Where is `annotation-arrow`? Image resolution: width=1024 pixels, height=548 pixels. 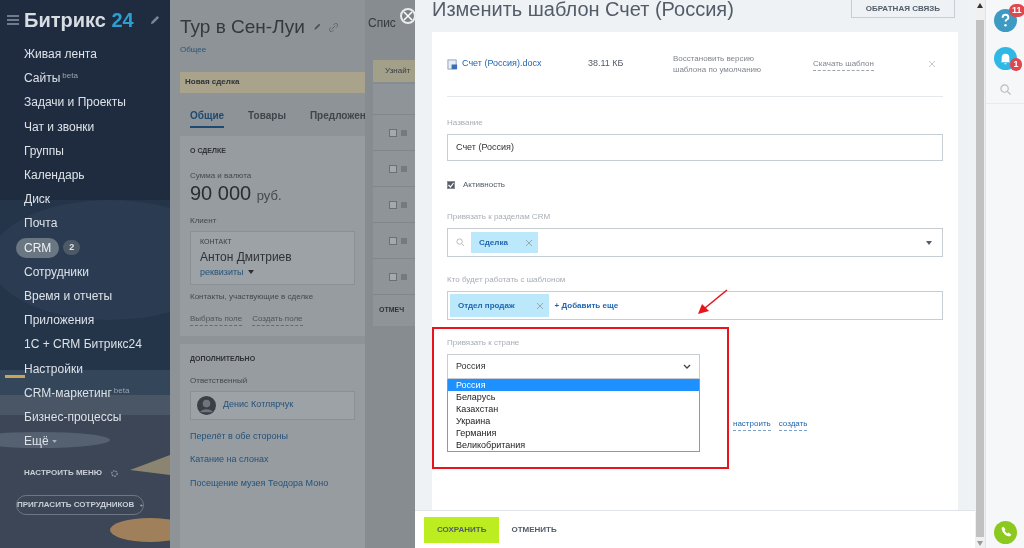 annotation-arrow is located at coordinates (713, 302).